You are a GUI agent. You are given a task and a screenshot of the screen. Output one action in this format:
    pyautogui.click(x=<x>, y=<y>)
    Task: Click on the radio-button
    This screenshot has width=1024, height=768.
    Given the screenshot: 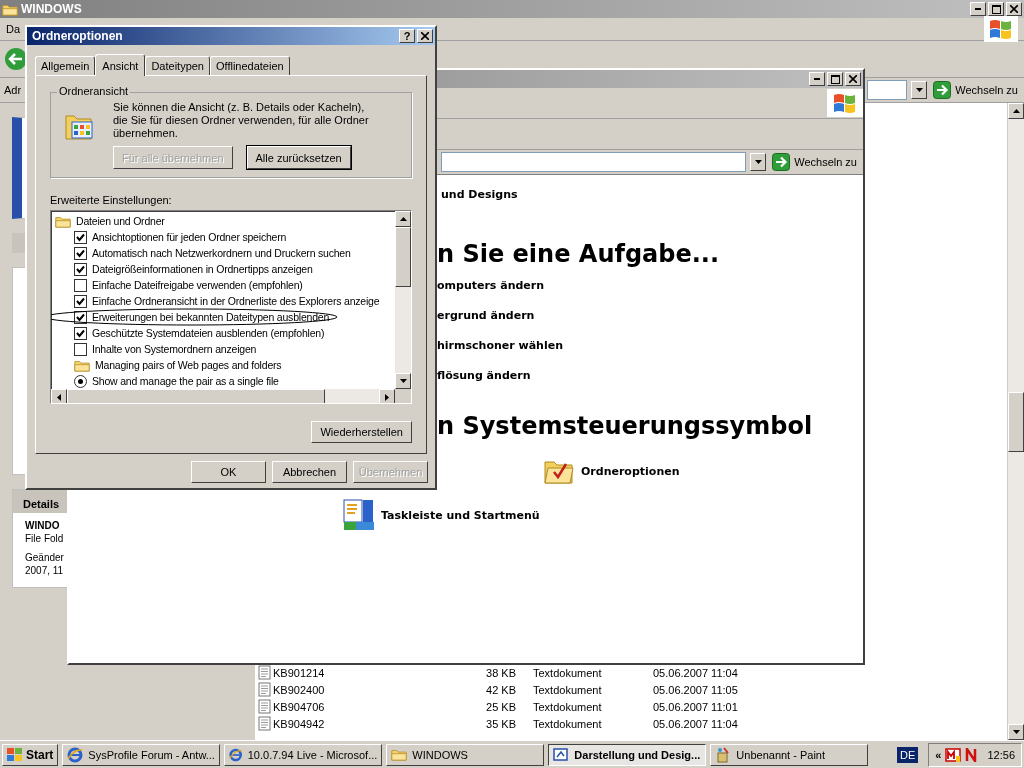 What is the action you would take?
    pyautogui.click(x=80, y=381)
    